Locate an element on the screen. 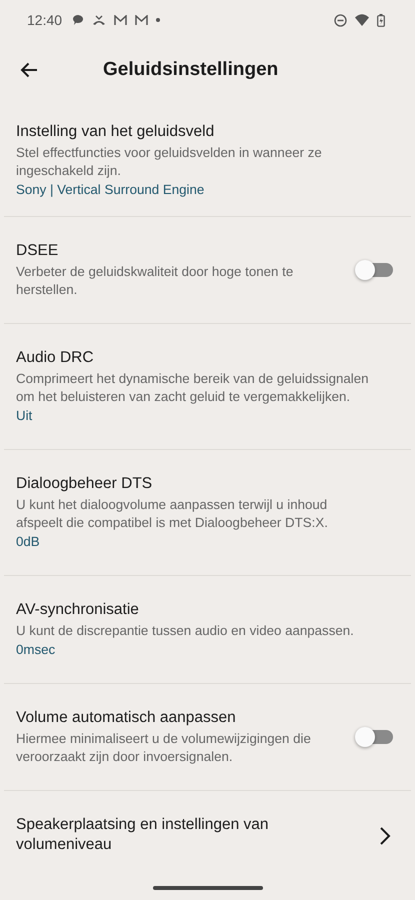 The width and height of the screenshot is (415, 900). item-value: 0msec is located at coordinates (36, 650).